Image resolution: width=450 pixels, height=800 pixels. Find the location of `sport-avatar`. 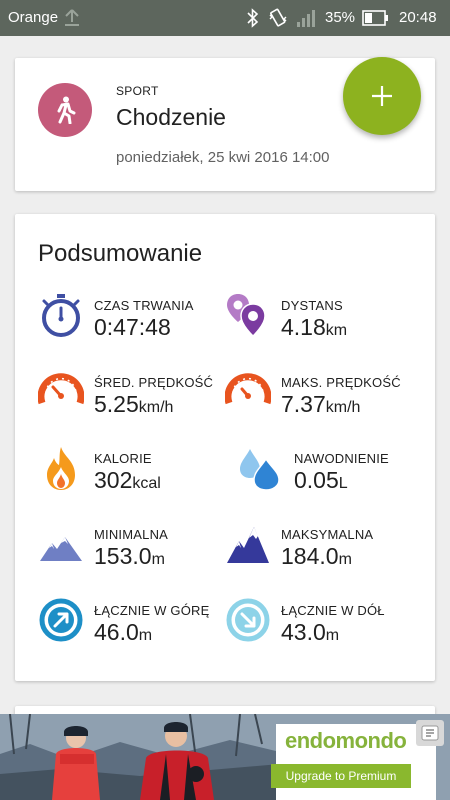

sport-avatar is located at coordinates (65, 110).